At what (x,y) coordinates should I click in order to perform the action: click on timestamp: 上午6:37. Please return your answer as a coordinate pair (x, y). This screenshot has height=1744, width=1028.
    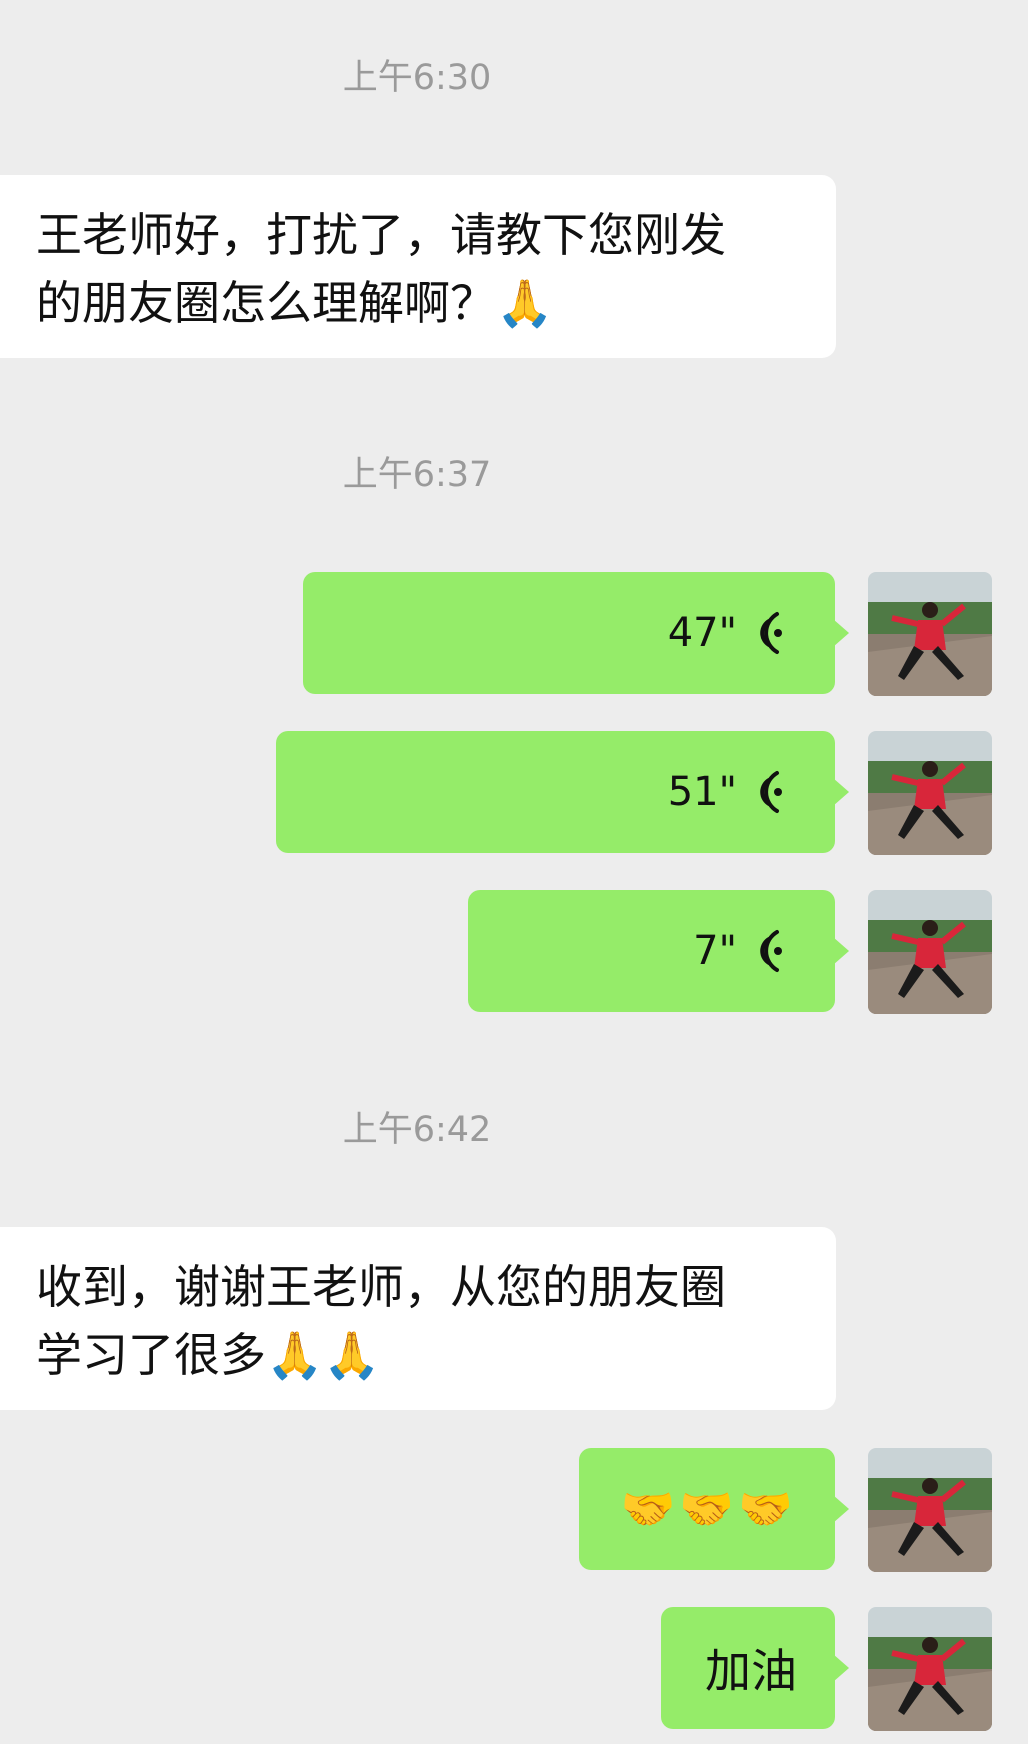
    Looking at the image, I should click on (417, 475).